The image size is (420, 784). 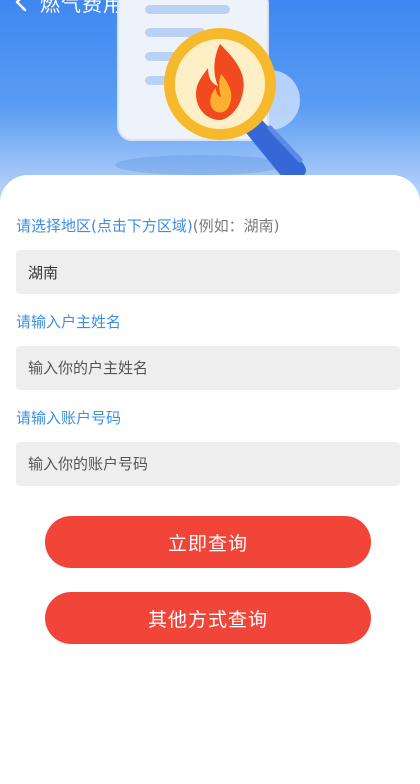 What do you see at coordinates (69, 322) in the screenshot?
I see `owner-name-label: 请输入户主姓名` at bounding box center [69, 322].